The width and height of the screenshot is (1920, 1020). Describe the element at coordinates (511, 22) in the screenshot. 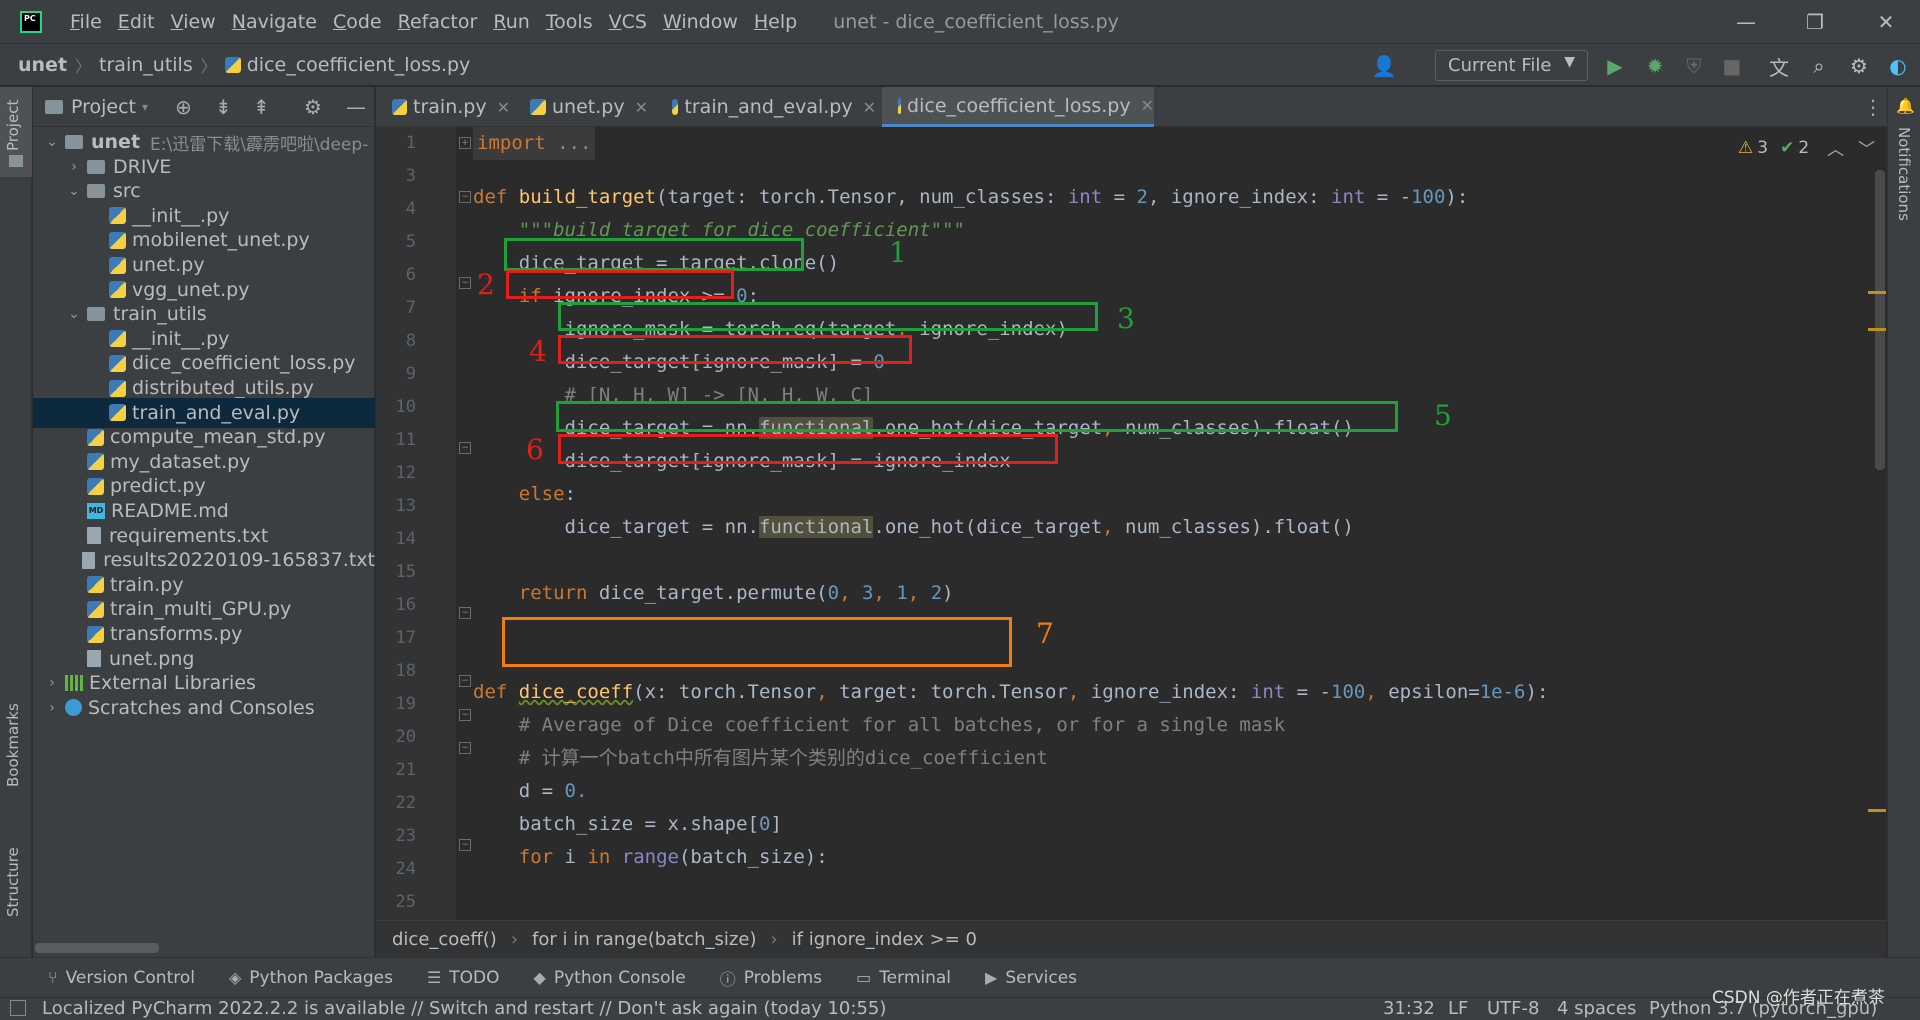

I see `menu-run: Run` at that location.